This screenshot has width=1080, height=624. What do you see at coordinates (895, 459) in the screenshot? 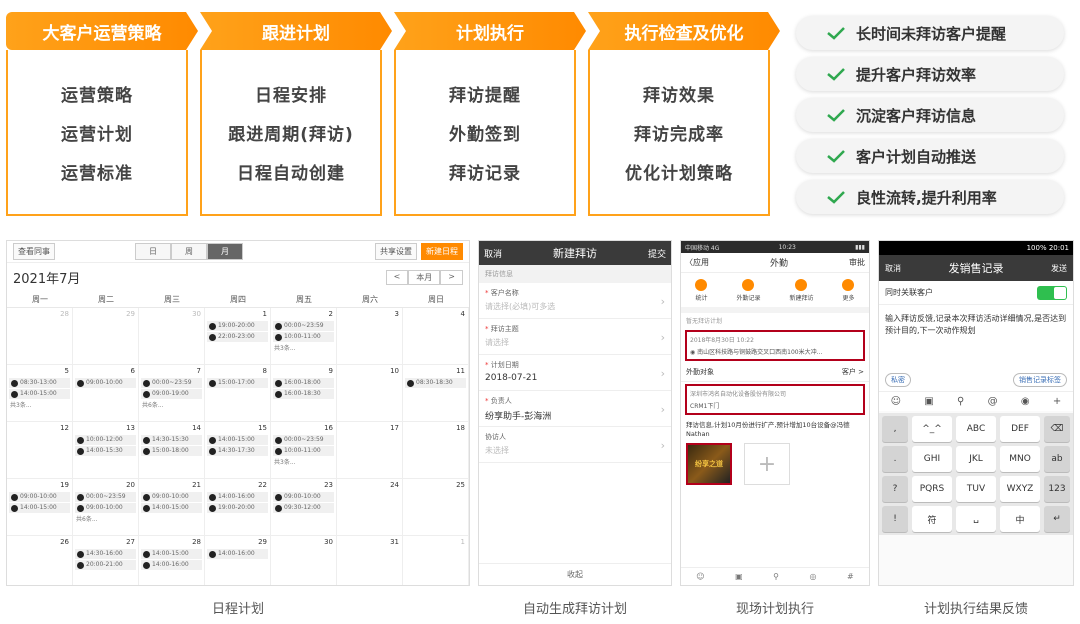
I see `keyboard-key: .` at bounding box center [895, 459].